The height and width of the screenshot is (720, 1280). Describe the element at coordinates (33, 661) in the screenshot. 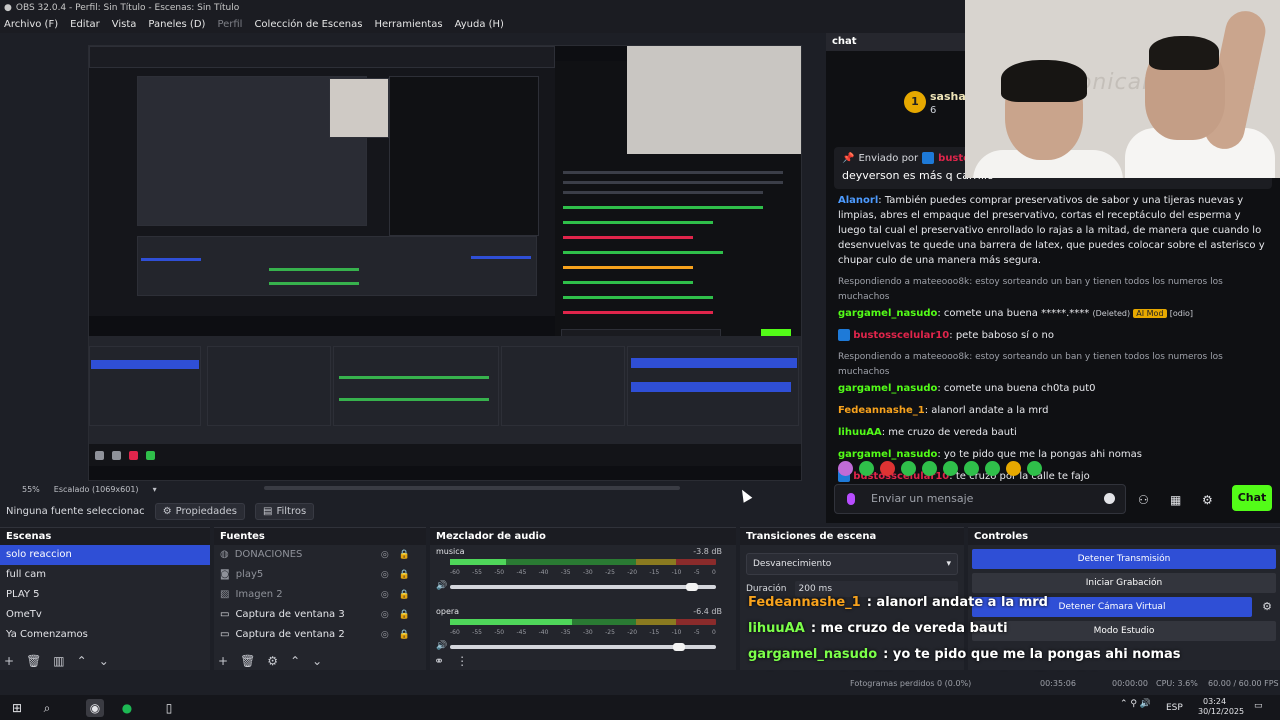

I see `remove-scene-icon: 🗑` at that location.